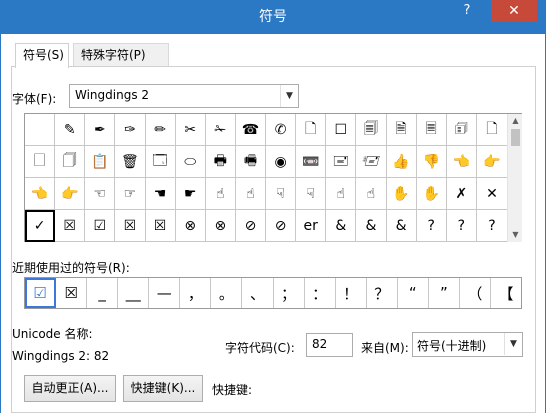  What do you see at coordinates (100, 194) in the screenshot?
I see `symbol-cell: ☜` at bounding box center [100, 194].